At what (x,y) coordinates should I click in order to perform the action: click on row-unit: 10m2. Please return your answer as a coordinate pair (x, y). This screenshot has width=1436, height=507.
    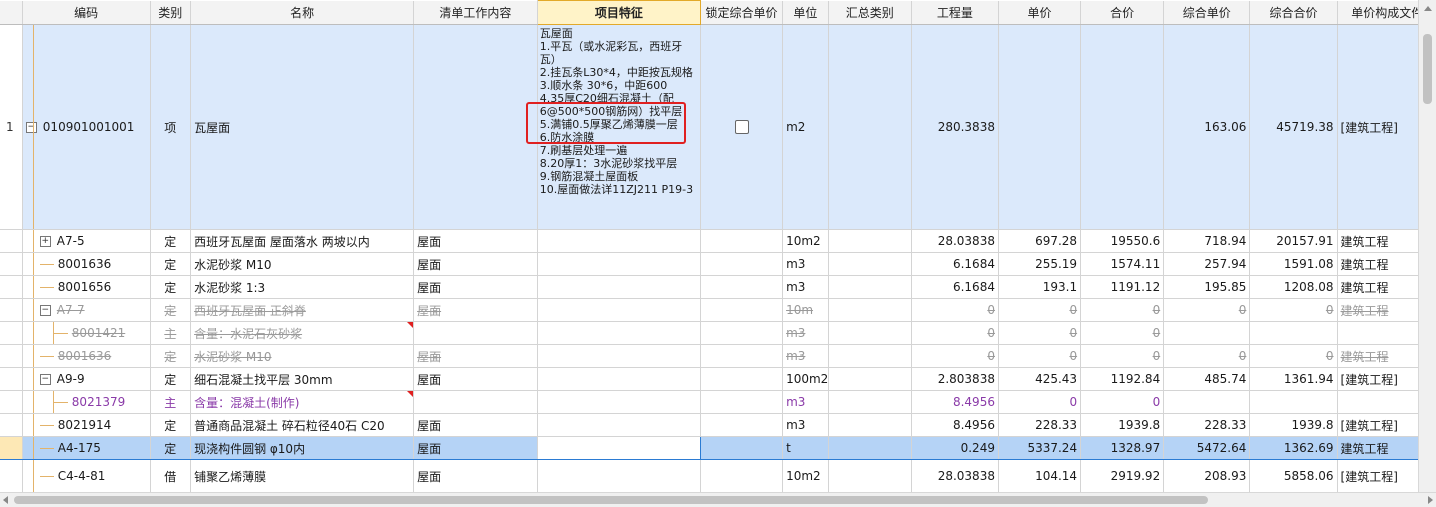
    Looking at the image, I should click on (805, 475).